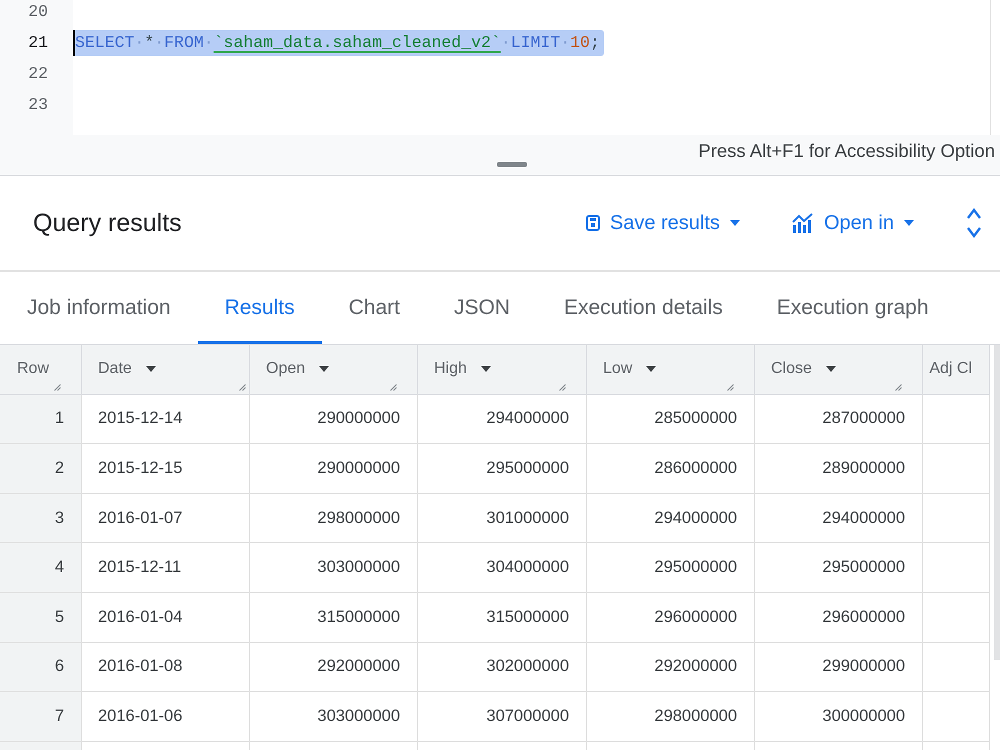 The width and height of the screenshot is (1000, 750). What do you see at coordinates (502, 667) in the screenshot?
I see `table-cell: 302000000` at bounding box center [502, 667].